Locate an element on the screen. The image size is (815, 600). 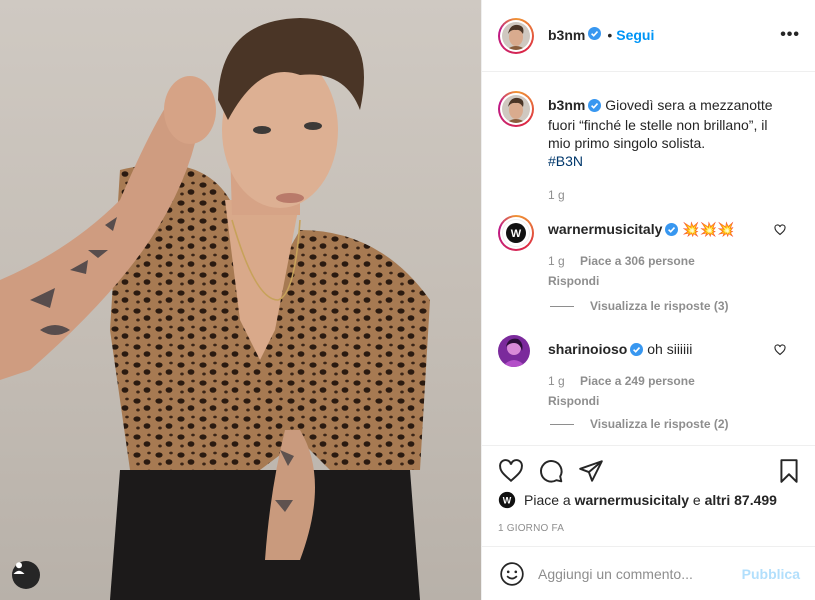
comment-likes: Piace a 306 persone is located at coordinates (637, 261).